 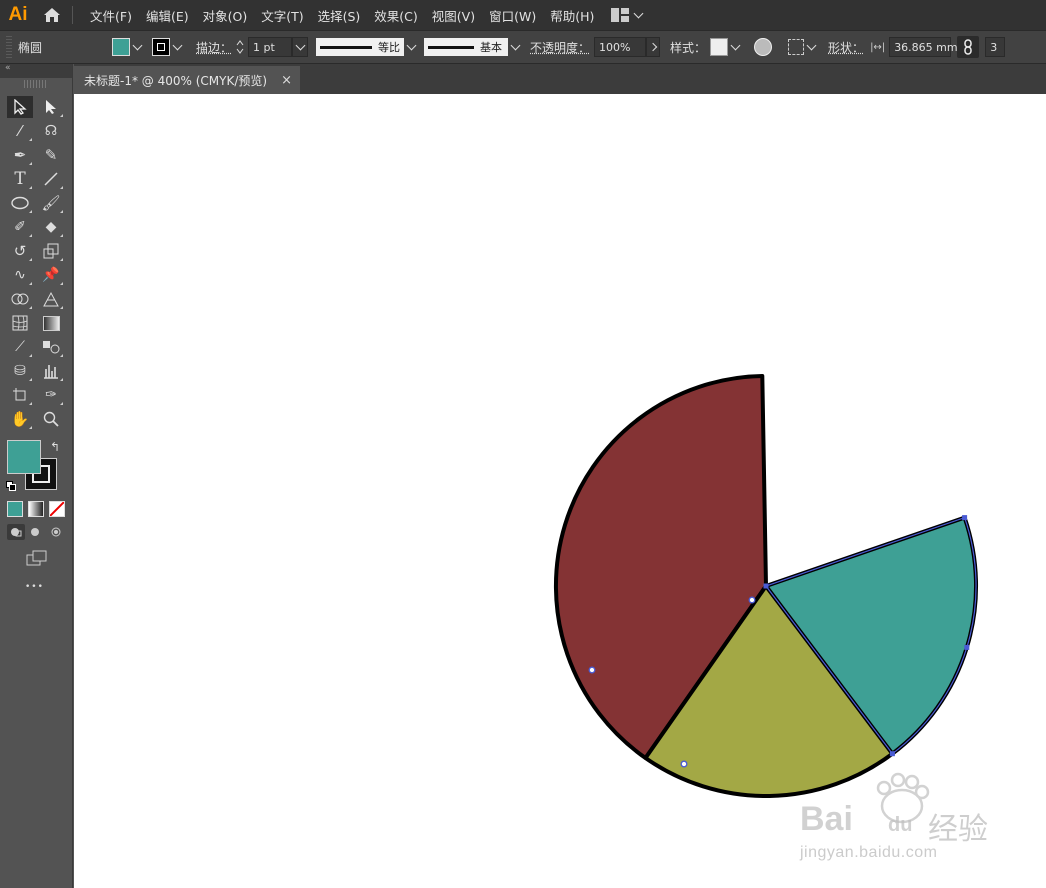 I want to click on default-fill-stroke-icon, so click(x=11, y=485).